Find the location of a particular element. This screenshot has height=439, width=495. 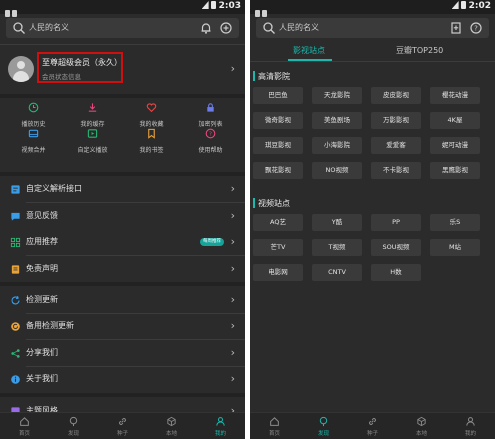

quick-action-label: 我的缓存 is located at coordinates (92, 124).